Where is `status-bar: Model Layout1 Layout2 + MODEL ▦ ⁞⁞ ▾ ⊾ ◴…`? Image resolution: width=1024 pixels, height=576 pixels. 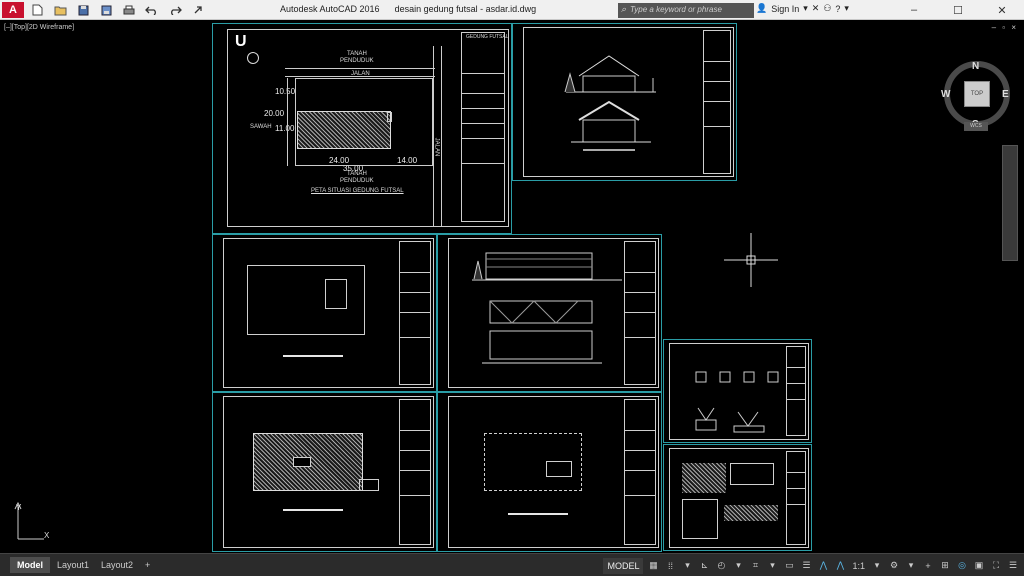
status-bar: Model Layout1 Layout2 + MODEL ▦ ⁞⁞ ▾ ⊾ ◴… is located at coordinates (512, 564).